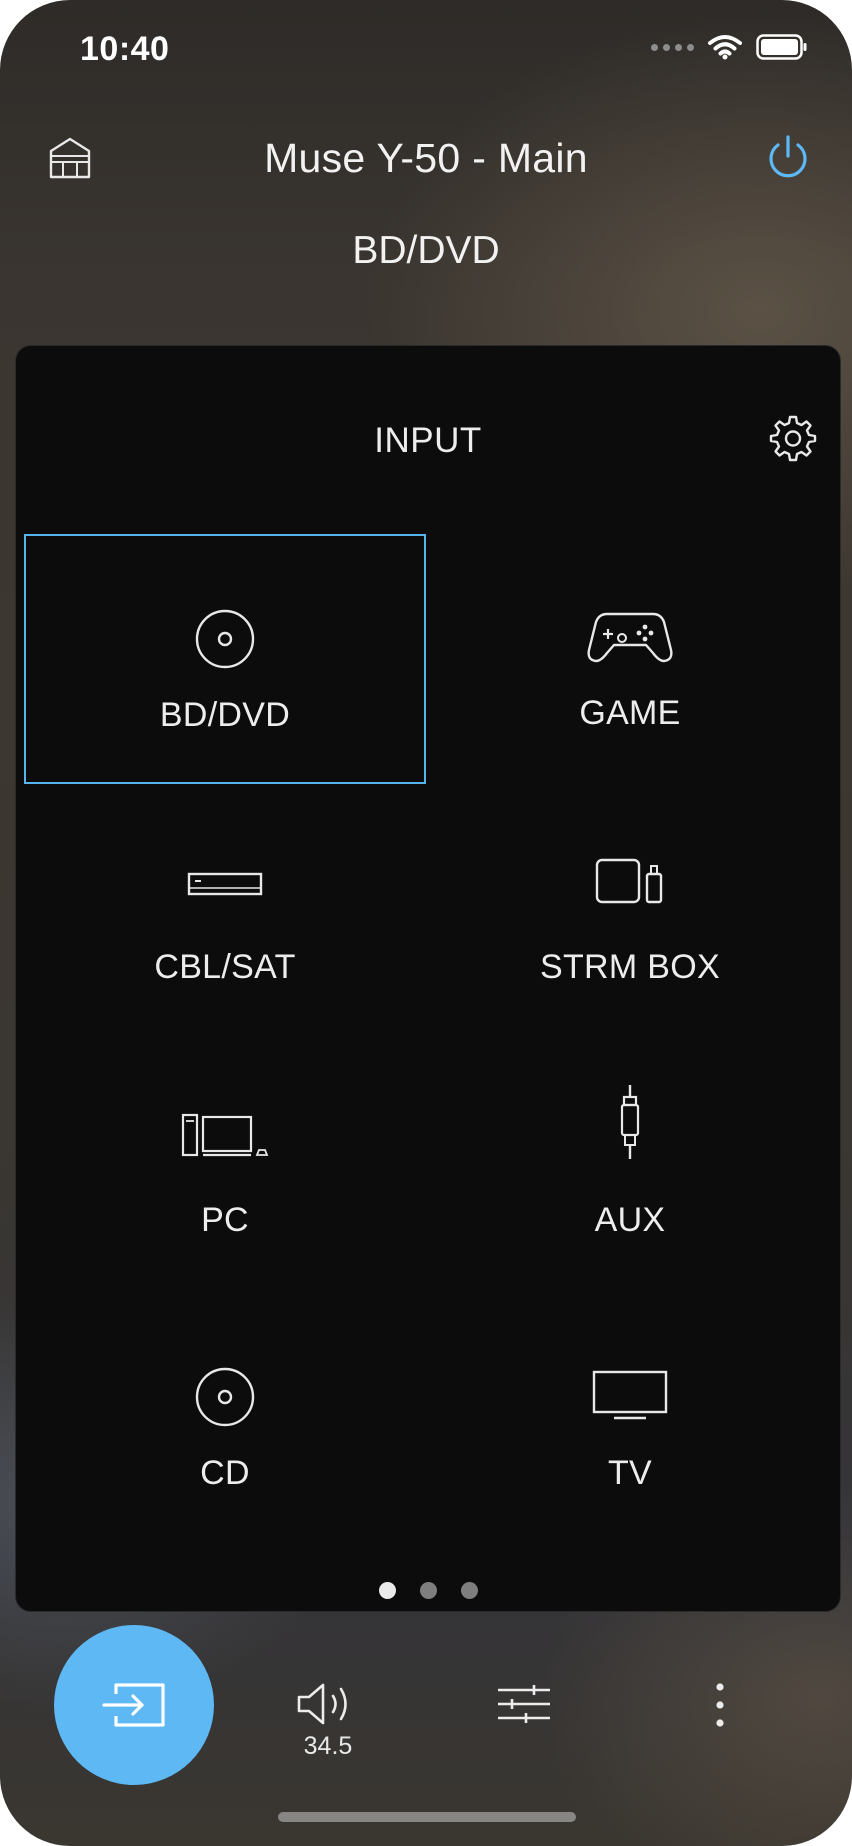 The height and width of the screenshot is (1846, 852). I want to click on tv-icon, so click(630, 1395).